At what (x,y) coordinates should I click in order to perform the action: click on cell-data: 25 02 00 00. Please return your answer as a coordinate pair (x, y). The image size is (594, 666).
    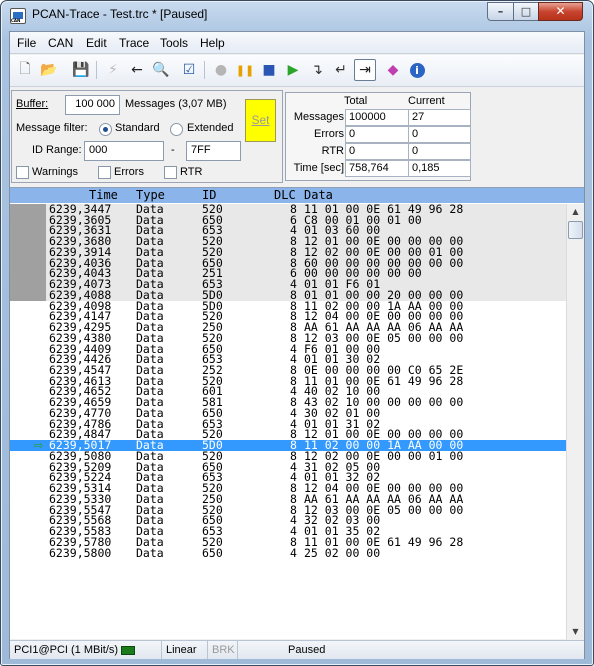
    Looking at the image, I should click on (342, 552).